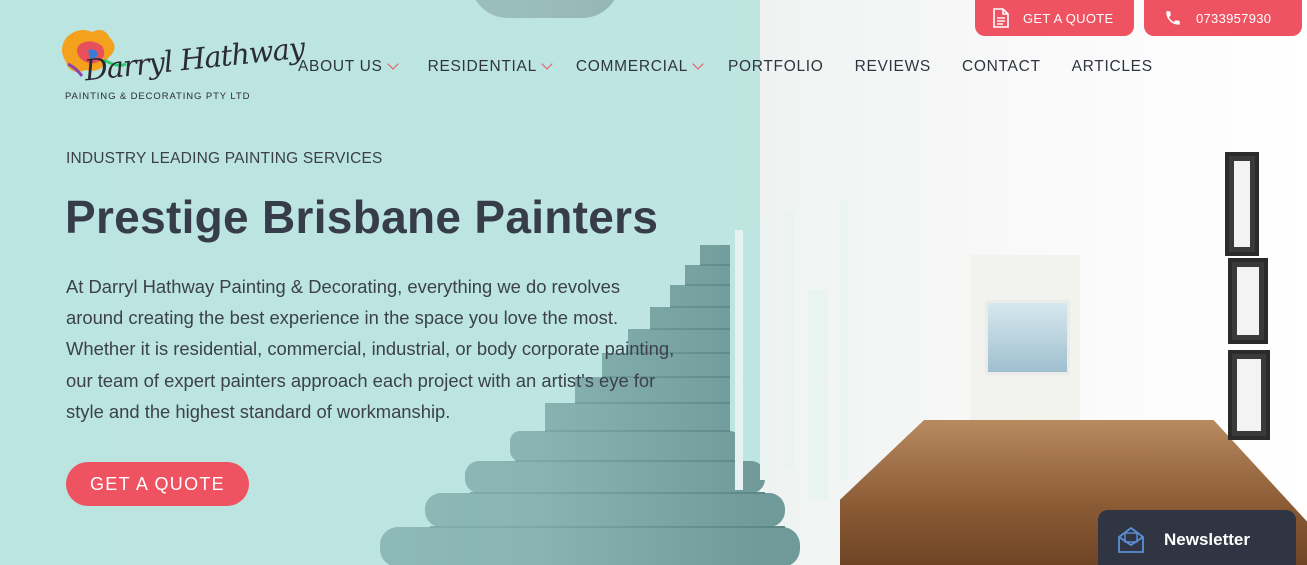 This screenshot has width=1307, height=565. I want to click on nav-item-label: PORTFOLIO, so click(775, 66).